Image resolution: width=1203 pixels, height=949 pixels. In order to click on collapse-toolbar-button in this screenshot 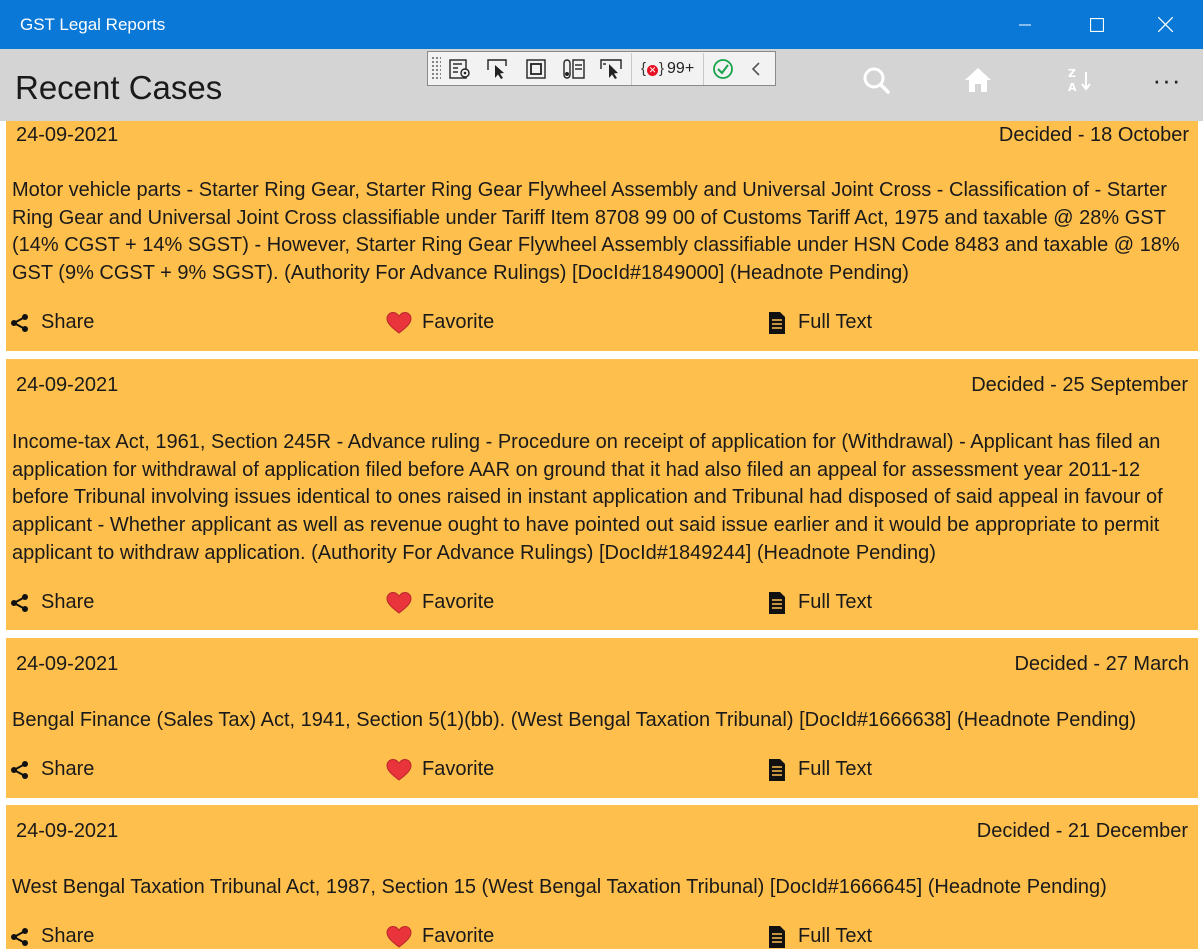, I will do `click(756, 69)`.